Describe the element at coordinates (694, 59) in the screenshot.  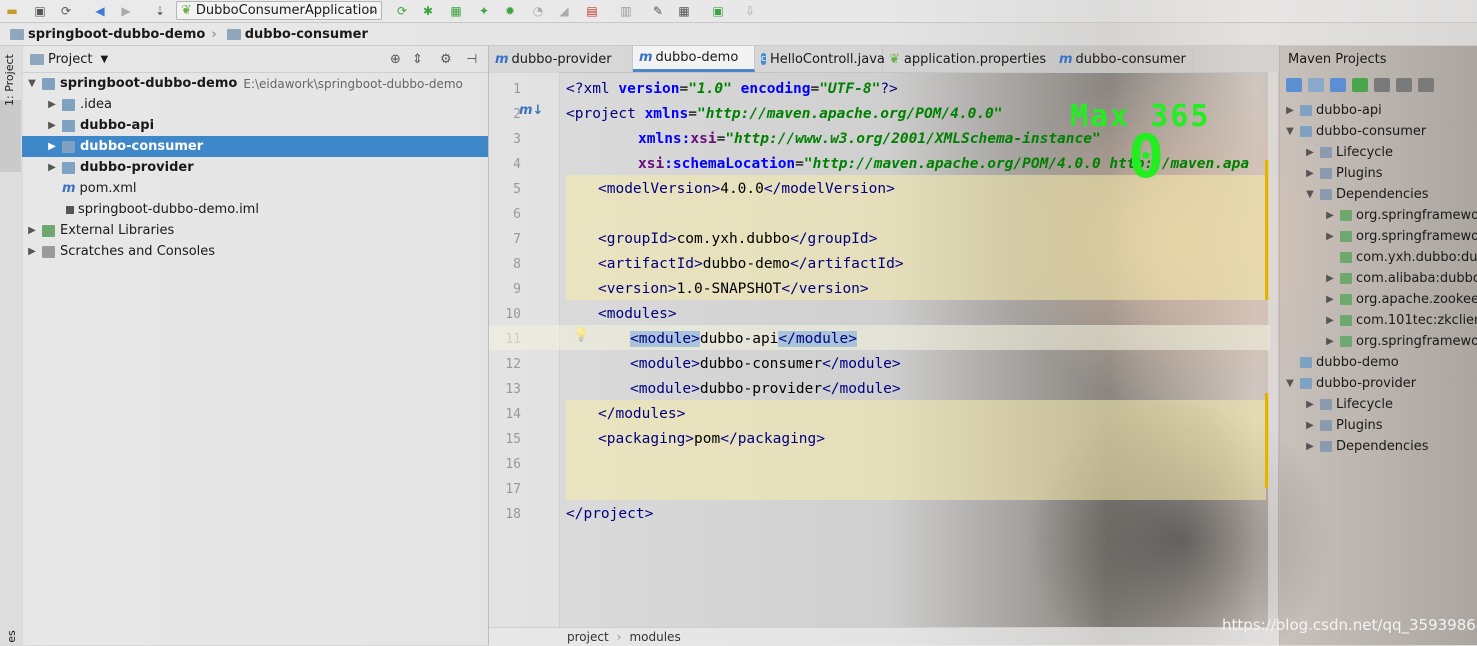
I see `editor-tab: m dubbo-demo` at that location.